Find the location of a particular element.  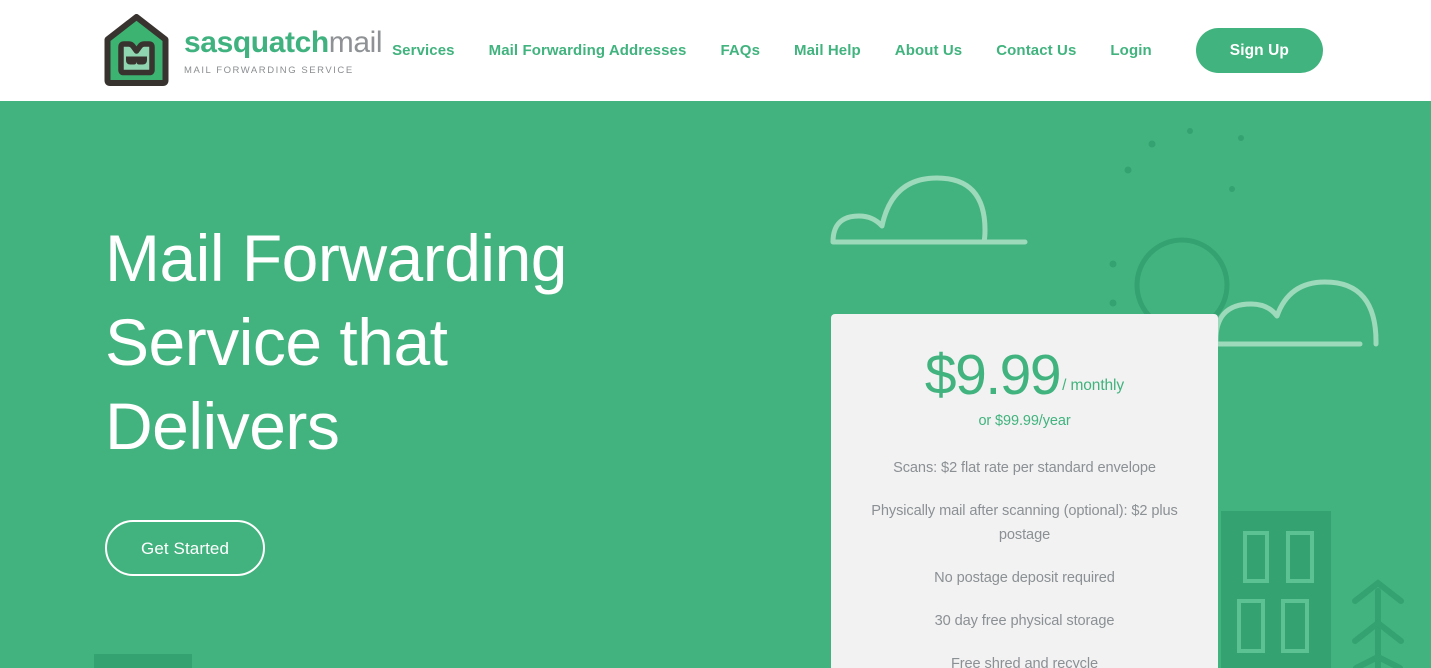

feature-item: Free shred and recycle is located at coordinates (1024, 662).